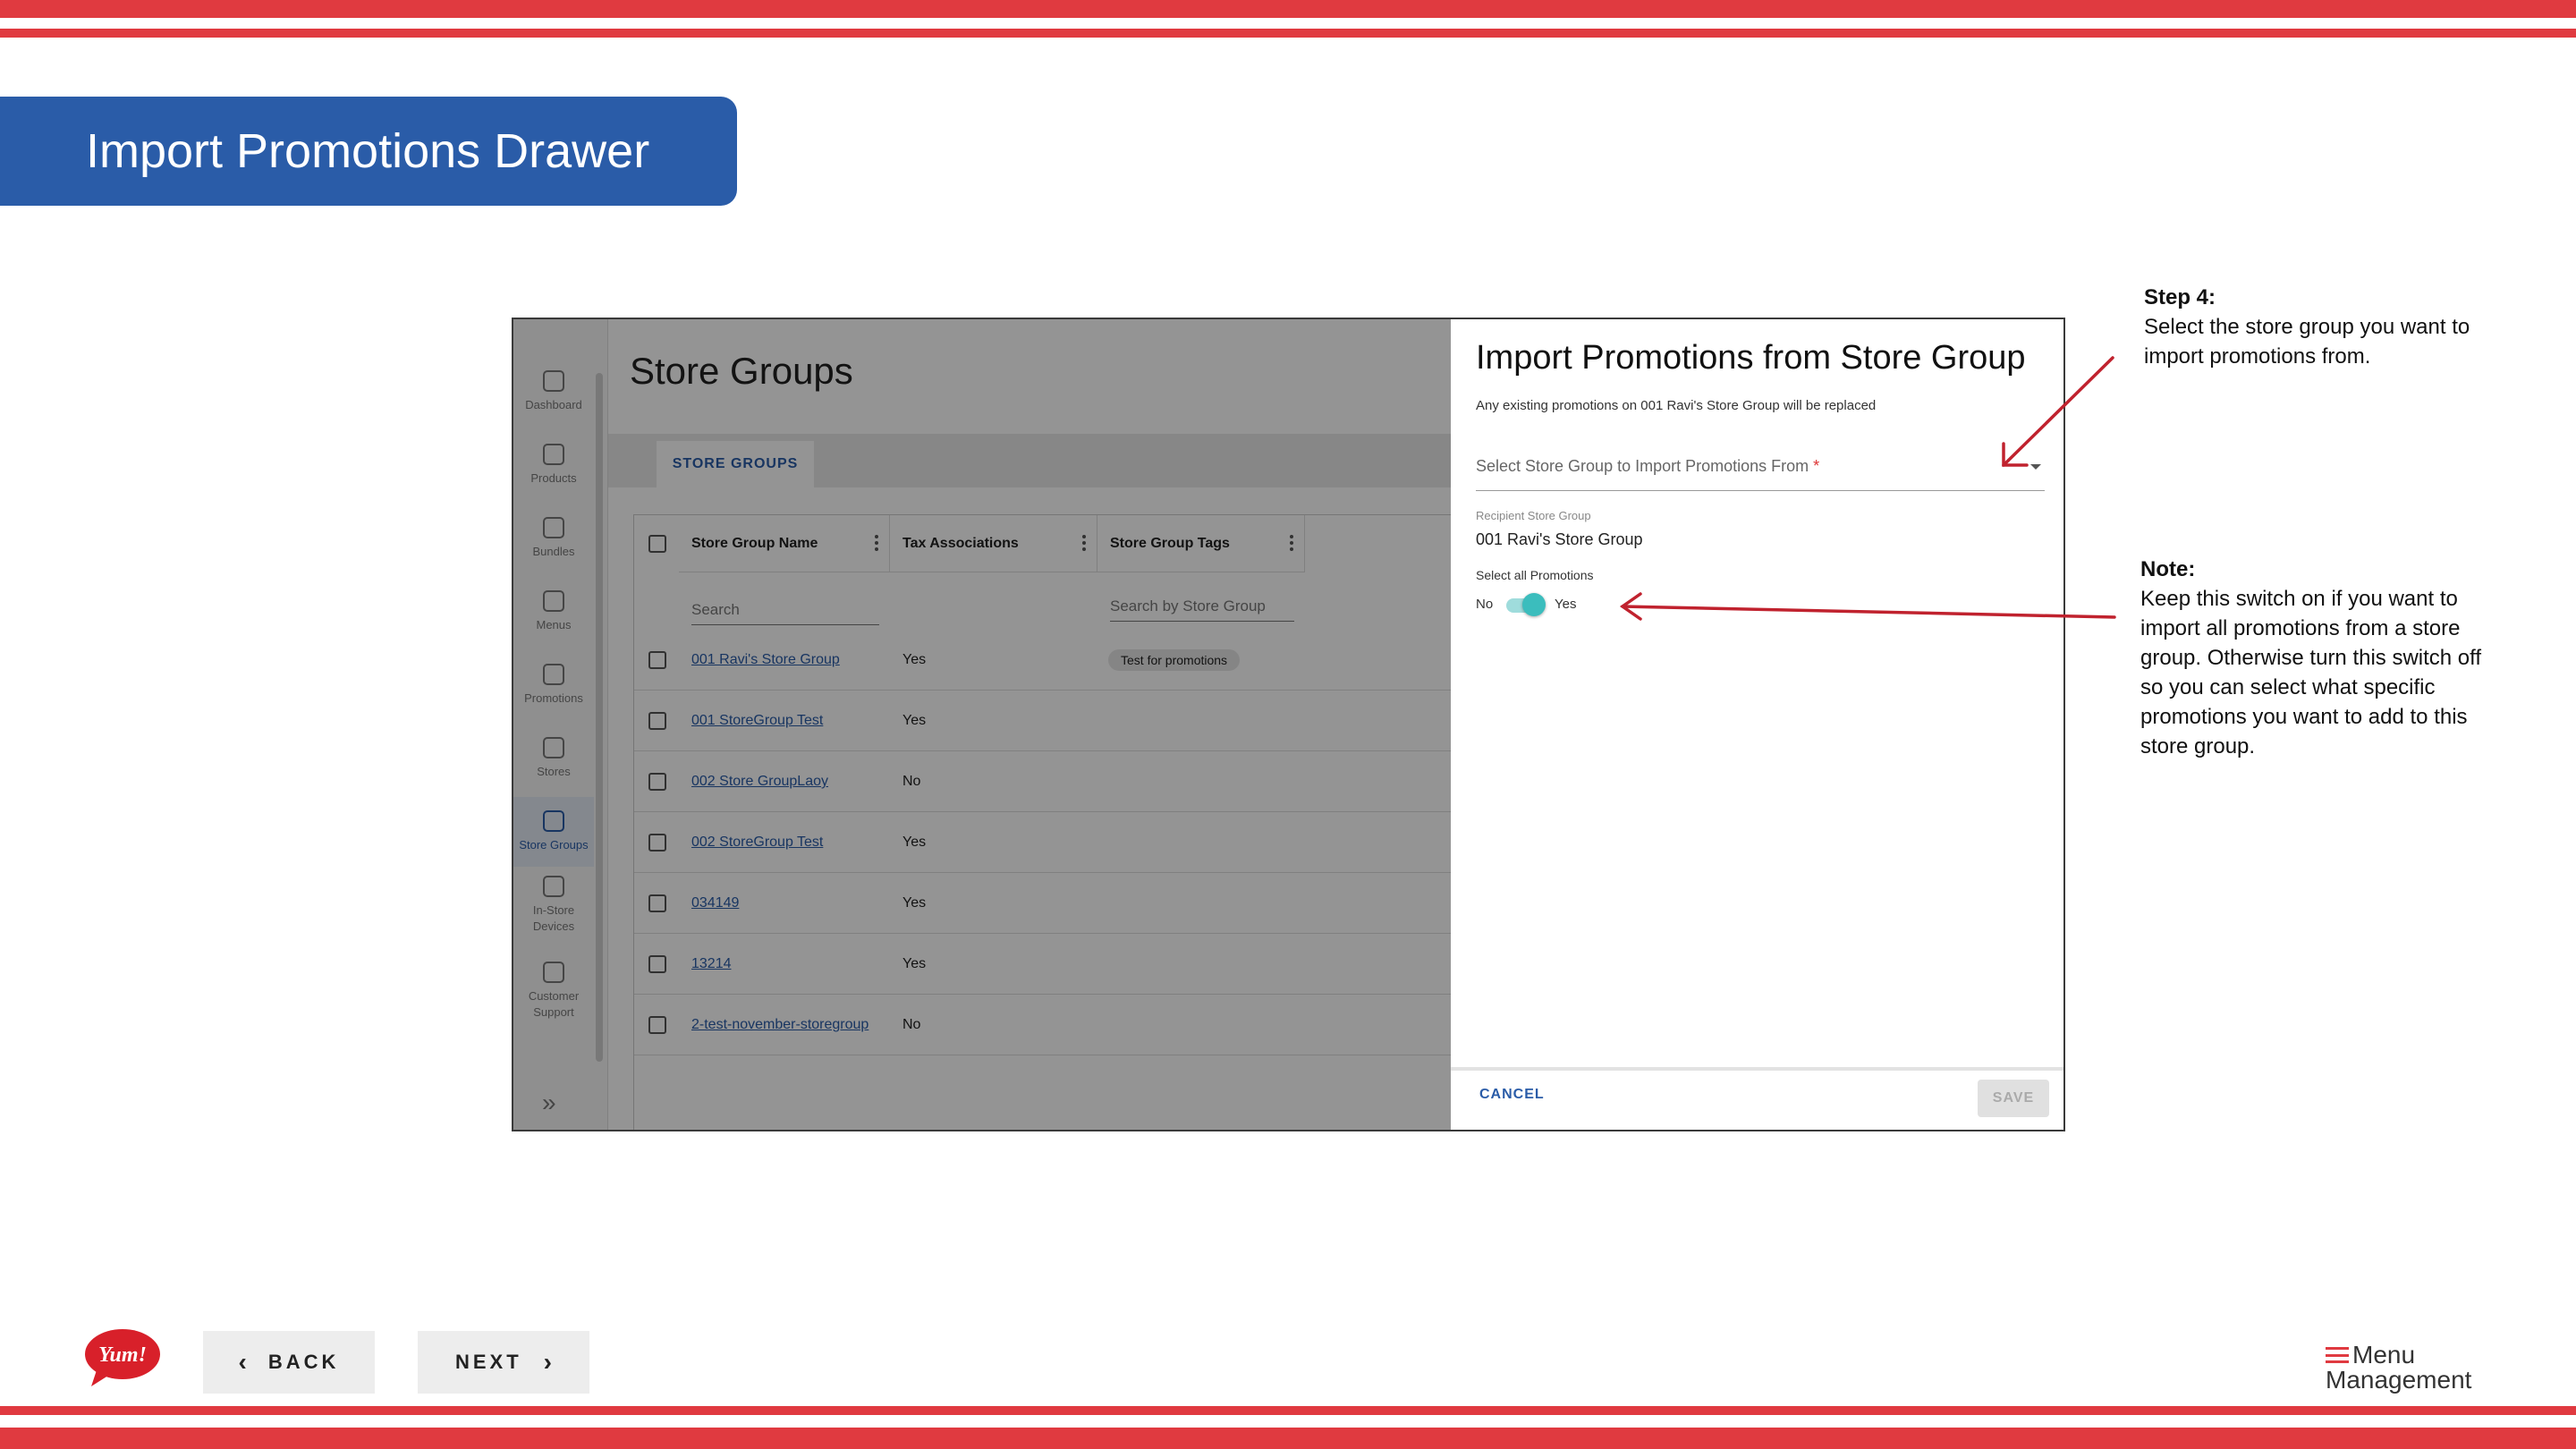 The width and height of the screenshot is (2576, 1449). Describe the element at coordinates (1534, 604) in the screenshot. I see `switch-knob` at that location.